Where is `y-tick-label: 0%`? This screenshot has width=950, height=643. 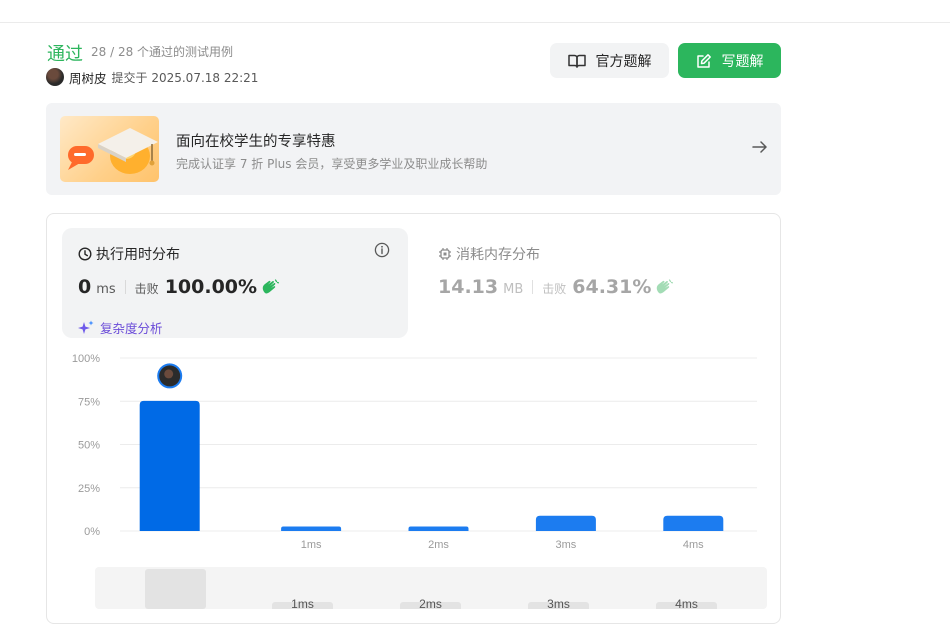 y-tick-label: 0% is located at coordinates (92, 532).